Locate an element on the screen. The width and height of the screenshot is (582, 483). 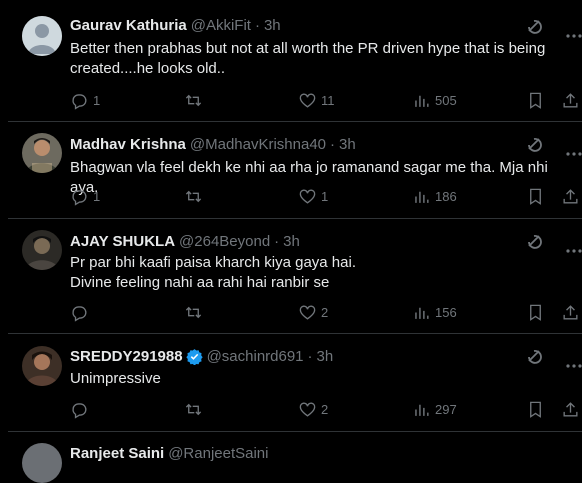
user-handle: @sachinrd691 is located at coordinates (255, 356).